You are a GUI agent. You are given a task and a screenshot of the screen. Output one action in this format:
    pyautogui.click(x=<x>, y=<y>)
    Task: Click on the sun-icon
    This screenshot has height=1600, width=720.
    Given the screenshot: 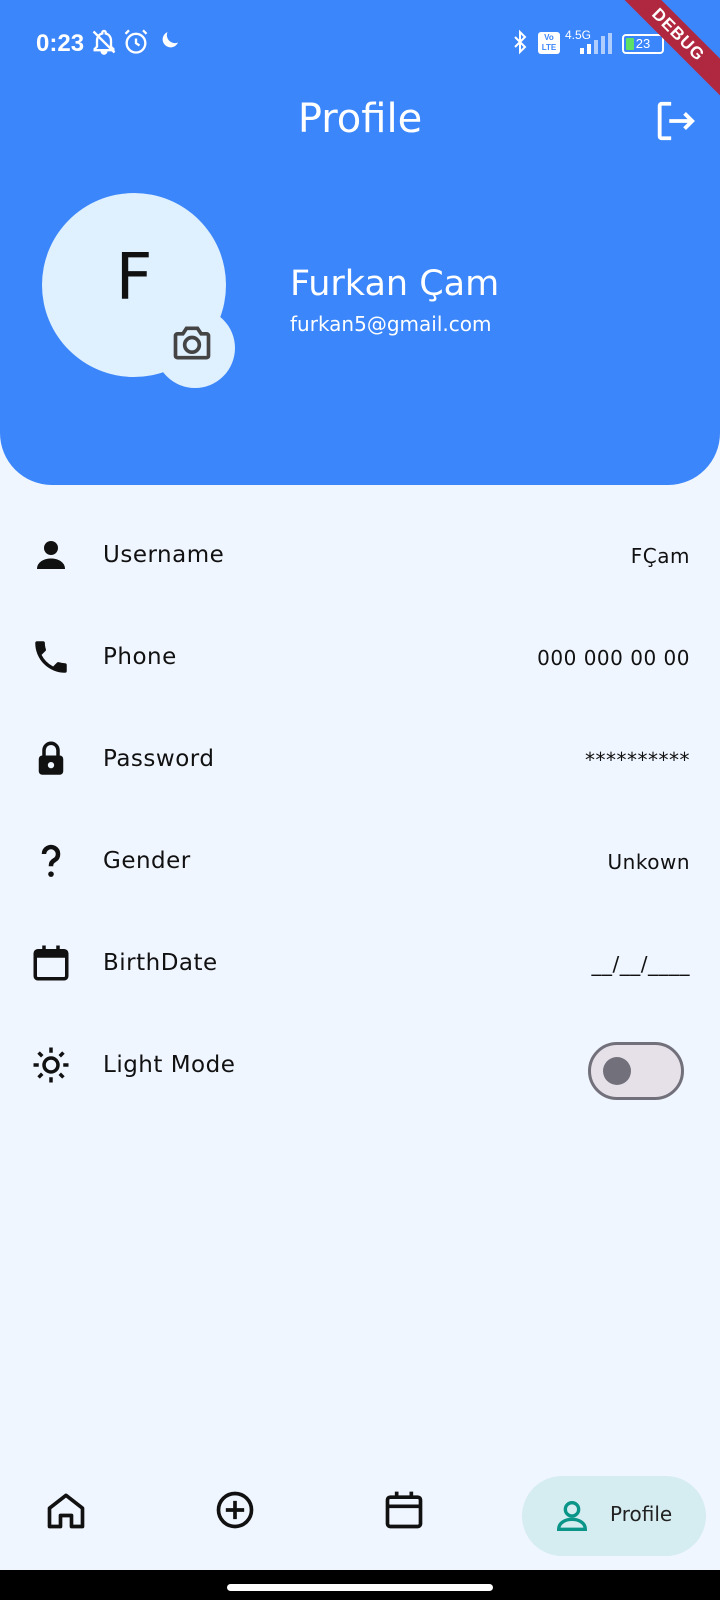 What is the action you would take?
    pyautogui.click(x=51, y=1065)
    